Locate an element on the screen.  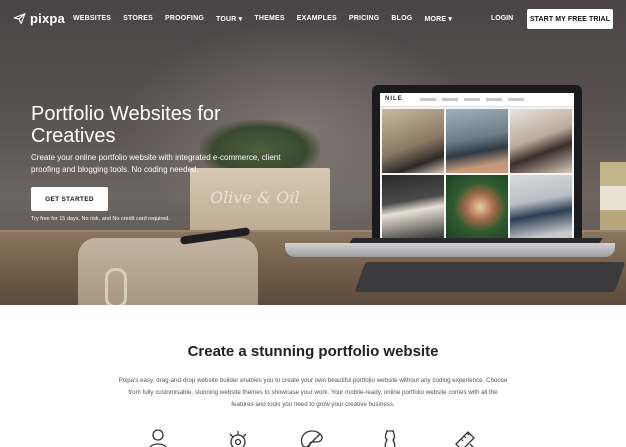
hero-title: Portfolio Websites for Creatives is located at coordinates (126, 125).